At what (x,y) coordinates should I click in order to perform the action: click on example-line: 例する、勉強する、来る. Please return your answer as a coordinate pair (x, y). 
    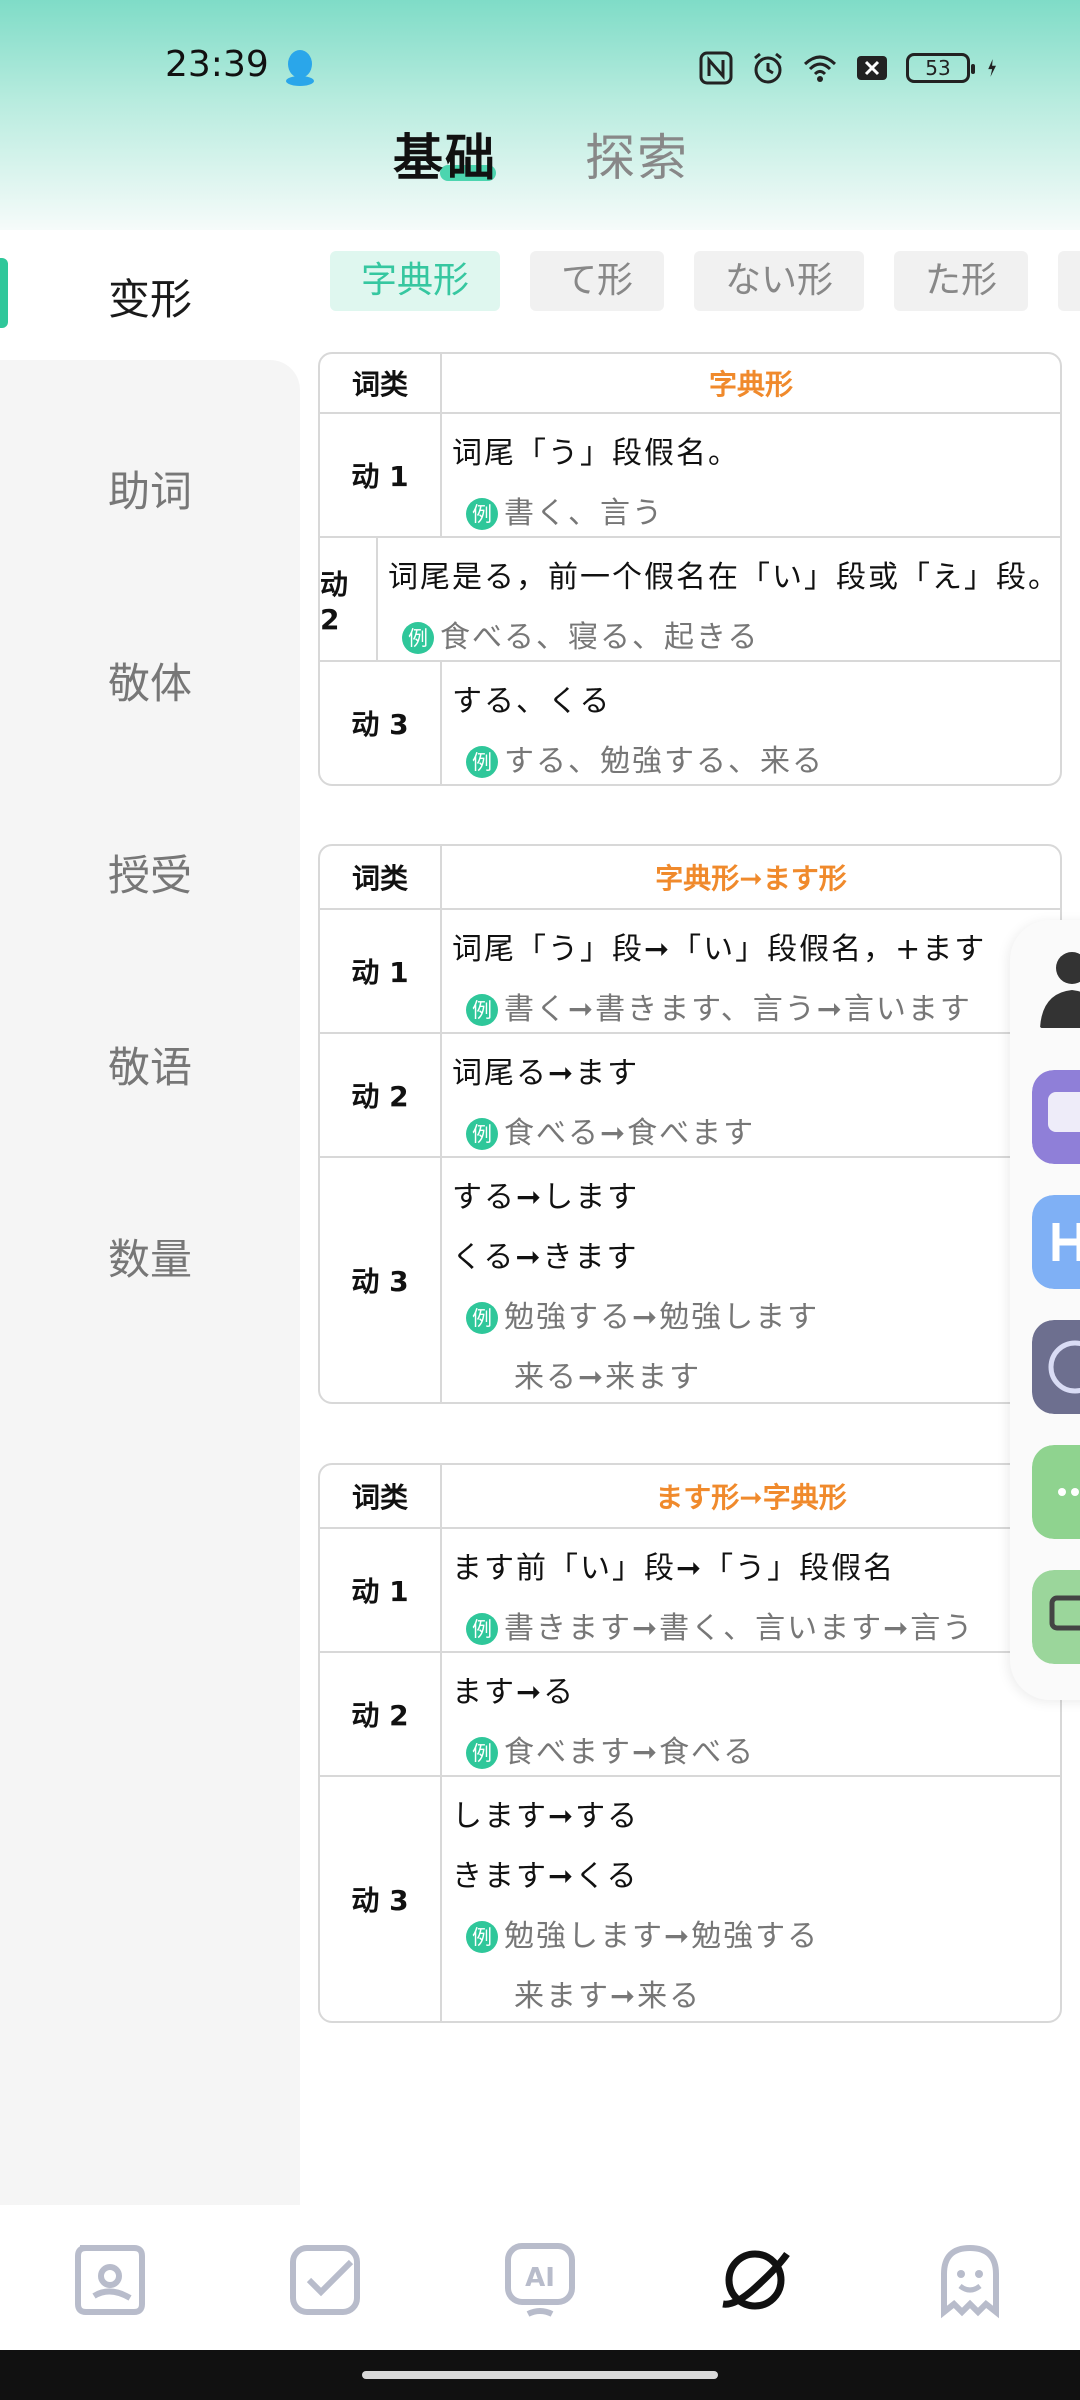
    Looking at the image, I should click on (756, 758).